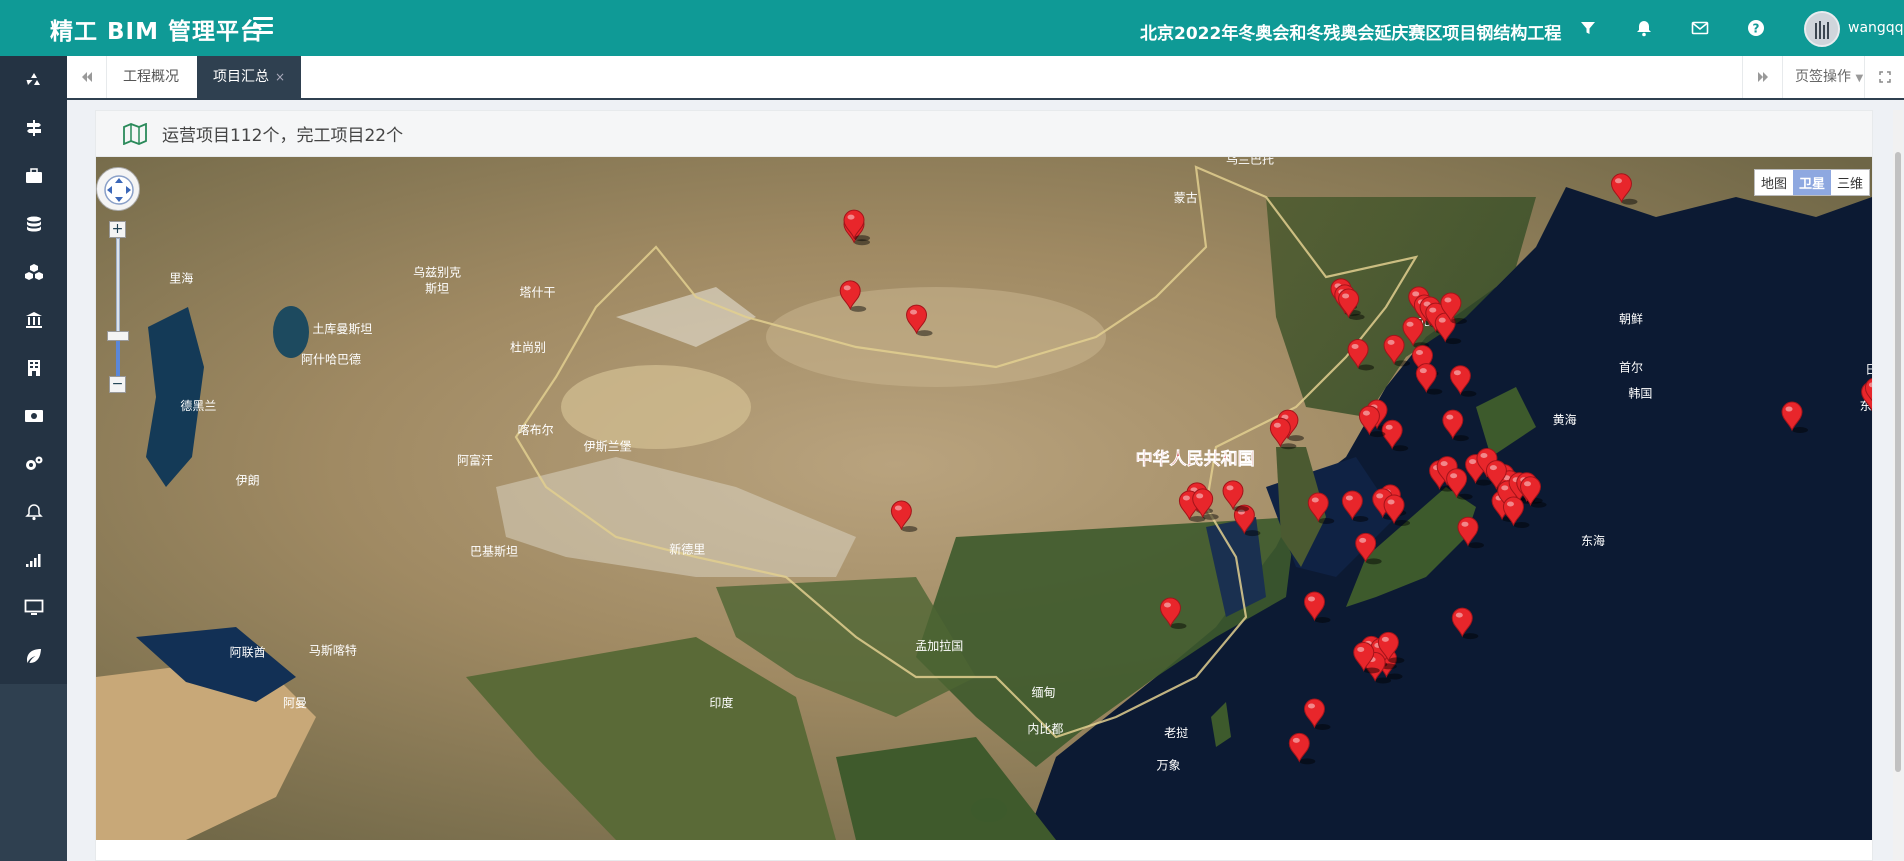  I want to click on map-place-label: 伊斯兰堡, so click(608, 445).